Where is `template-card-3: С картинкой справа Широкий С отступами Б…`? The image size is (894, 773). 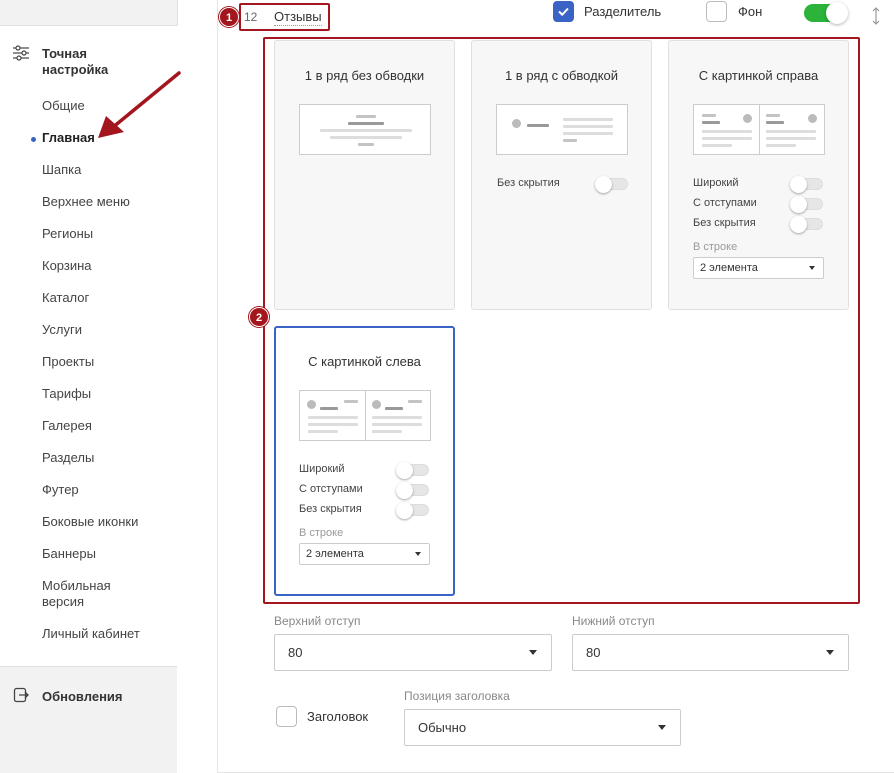
template-card-3: С картинкой справа Широкий С отступами Б… is located at coordinates (758, 175).